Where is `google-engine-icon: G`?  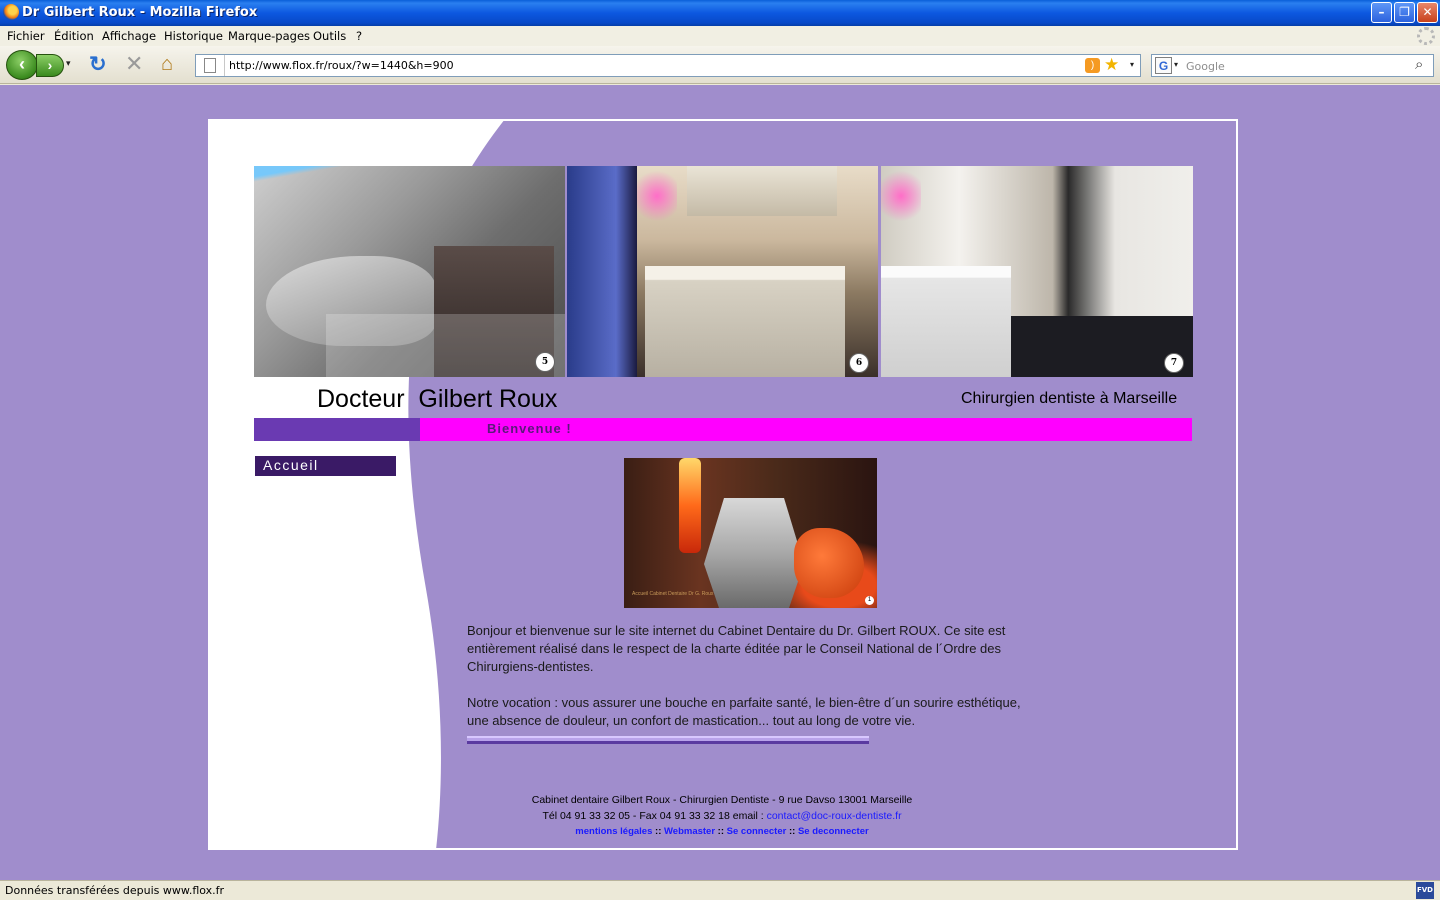 google-engine-icon: G is located at coordinates (1163, 65).